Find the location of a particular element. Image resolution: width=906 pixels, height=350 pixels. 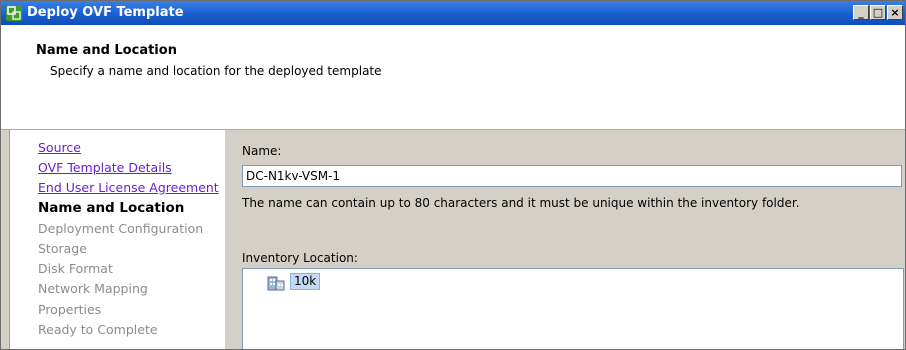

step-title: Name and Location is located at coordinates (106, 50).